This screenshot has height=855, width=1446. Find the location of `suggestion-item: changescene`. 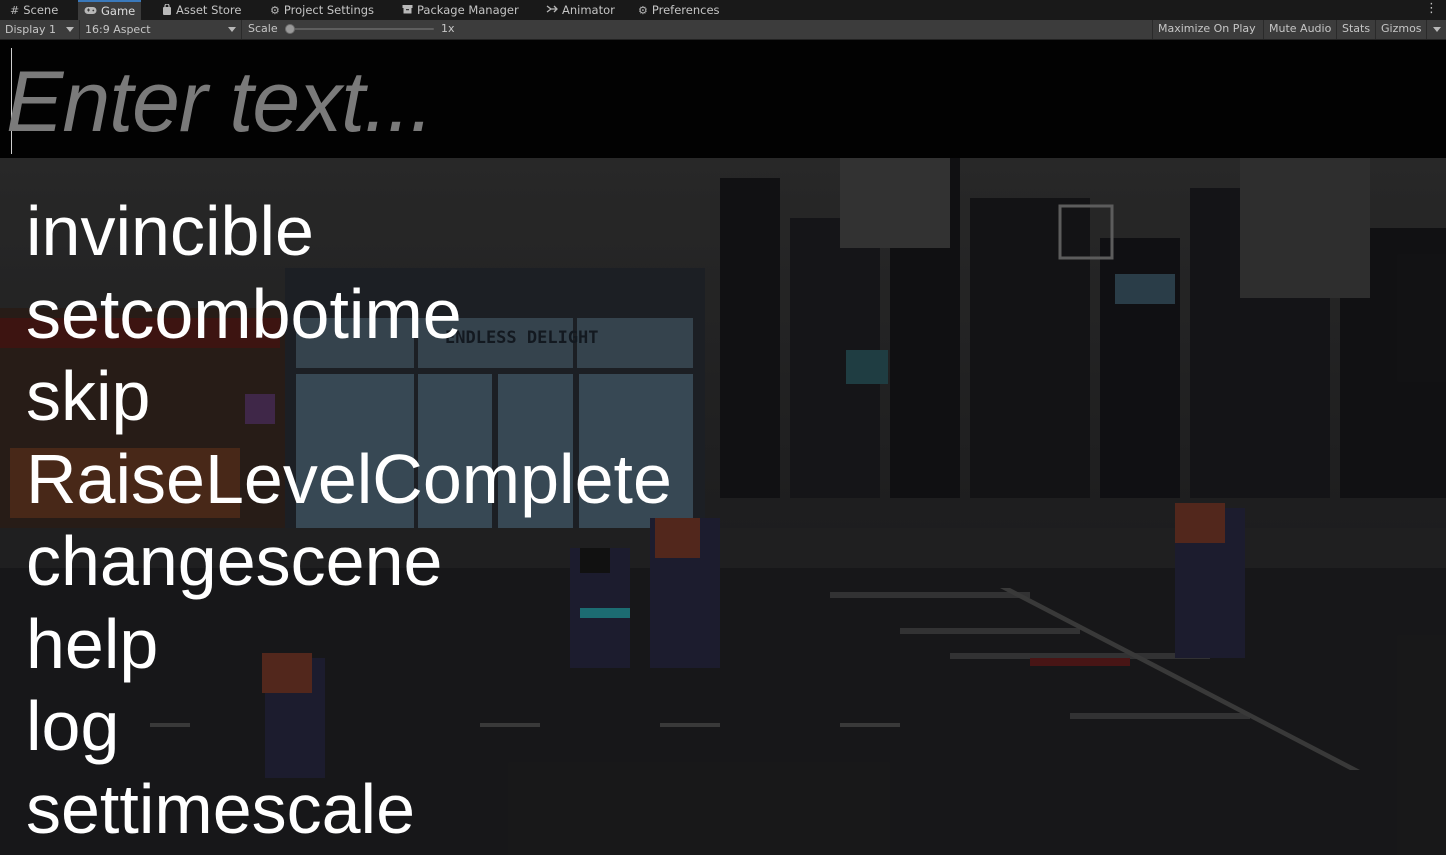

suggestion-item: changescene is located at coordinates (349, 561).